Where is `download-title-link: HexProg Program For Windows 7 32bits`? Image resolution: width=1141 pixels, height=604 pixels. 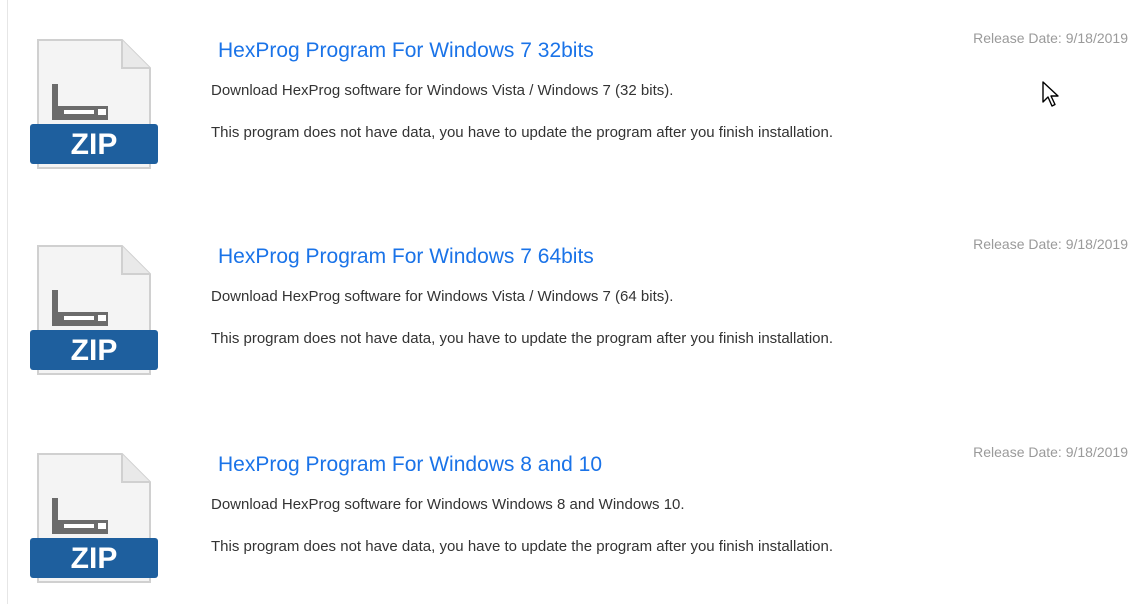
download-title-link: HexProg Program For Windows 7 32bits is located at coordinates (406, 51).